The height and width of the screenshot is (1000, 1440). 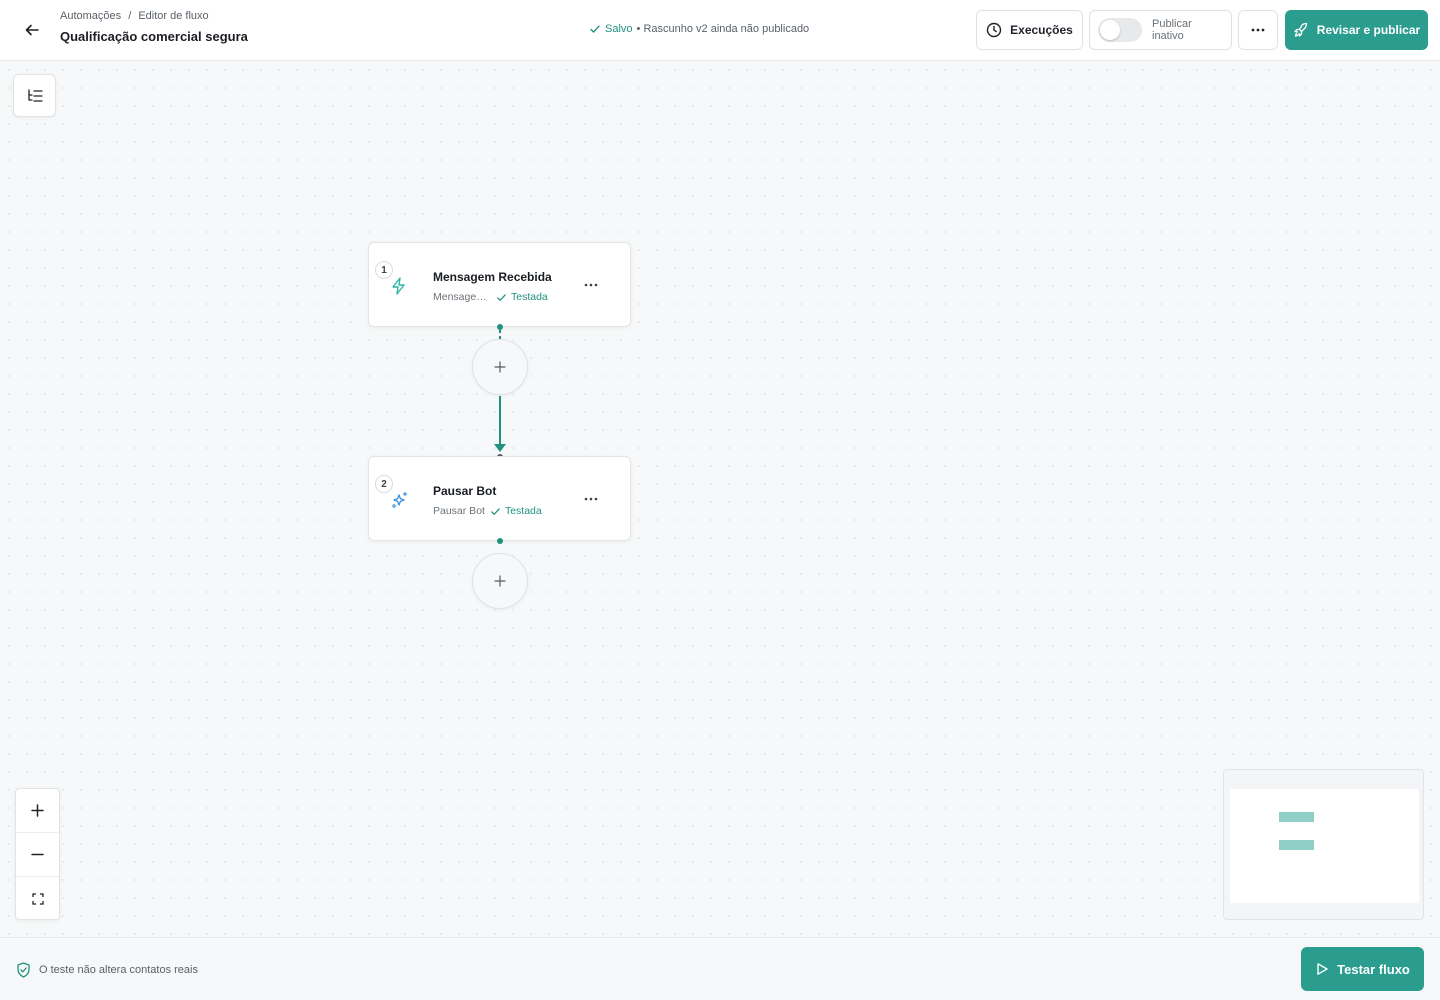 What do you see at coordinates (465, 491) in the screenshot?
I see `node-title: Pausar Bot` at bounding box center [465, 491].